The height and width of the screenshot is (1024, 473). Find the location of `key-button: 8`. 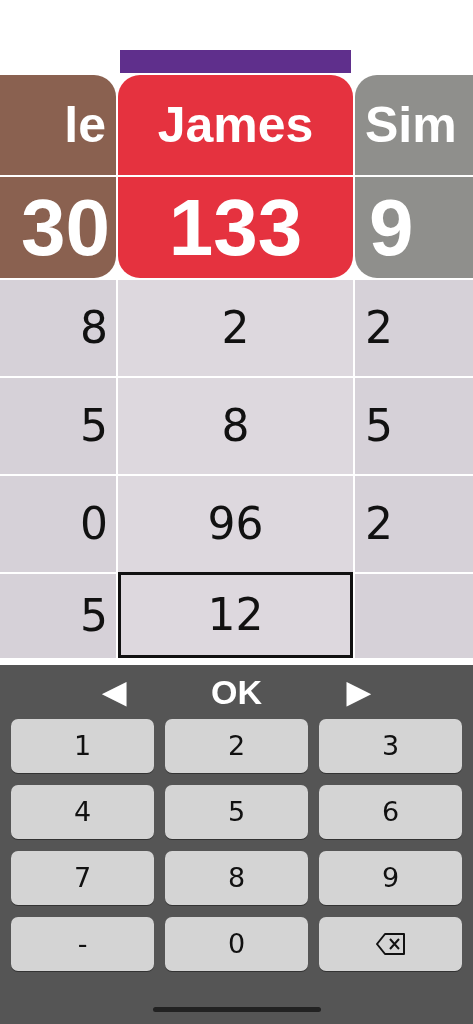

key-button: 8 is located at coordinates (236, 878).